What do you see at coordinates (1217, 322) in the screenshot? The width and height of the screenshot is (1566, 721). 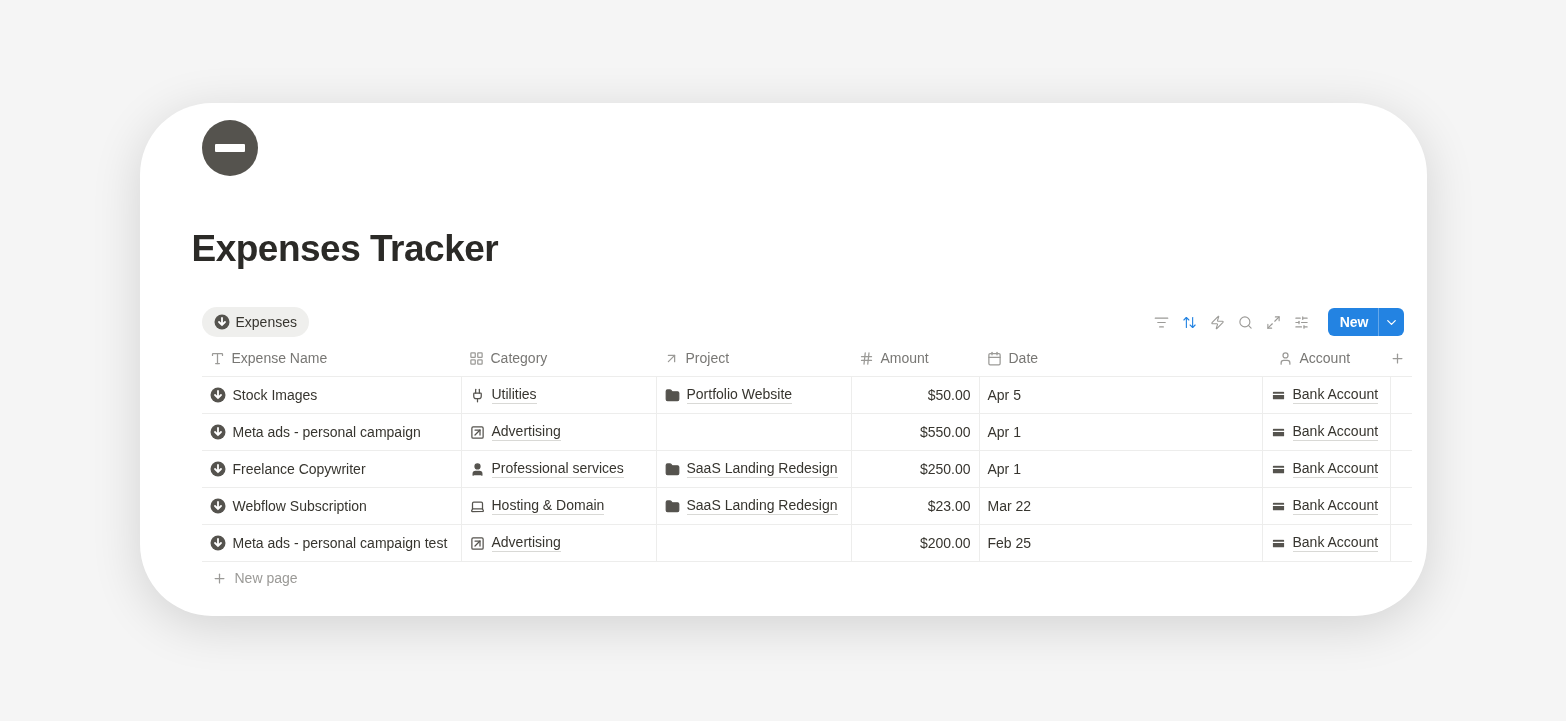 I see `lightning-icon` at bounding box center [1217, 322].